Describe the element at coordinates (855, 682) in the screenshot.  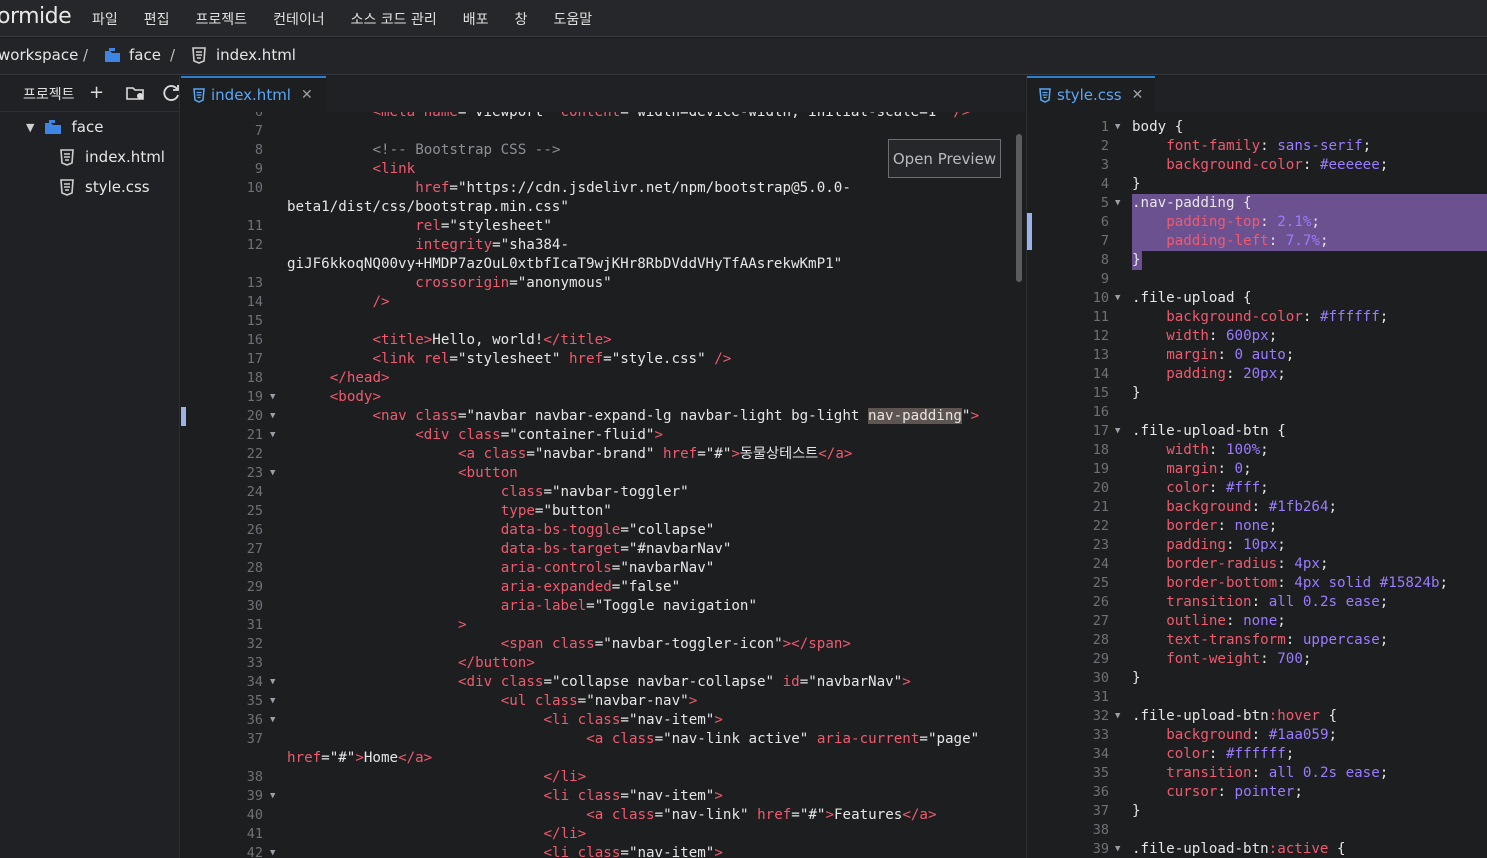
I see `code-token: "navbarNav"` at that location.